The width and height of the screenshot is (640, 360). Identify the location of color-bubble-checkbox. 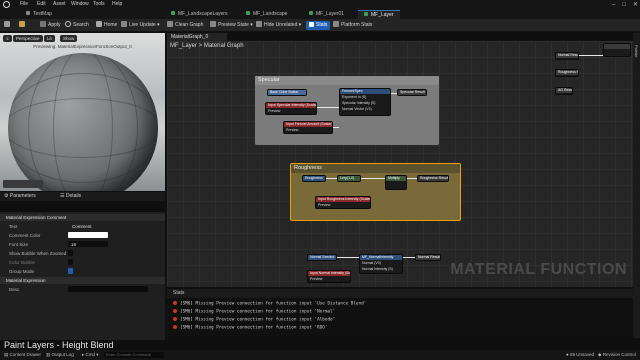
(70, 262).